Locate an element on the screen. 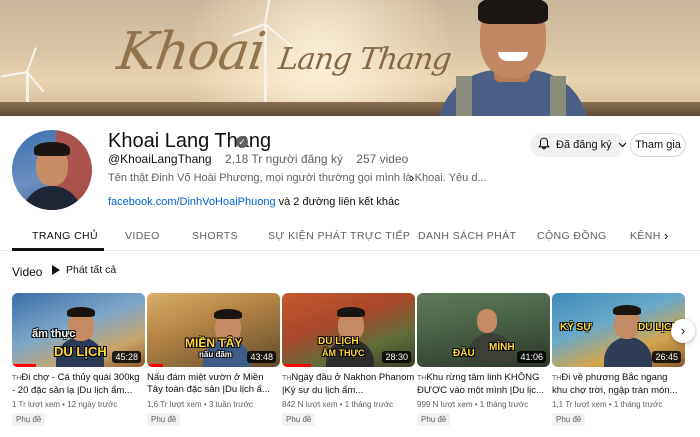  tab-live: SỰ KIỆN PHÁT TRỰC TIẾP is located at coordinates (339, 236).